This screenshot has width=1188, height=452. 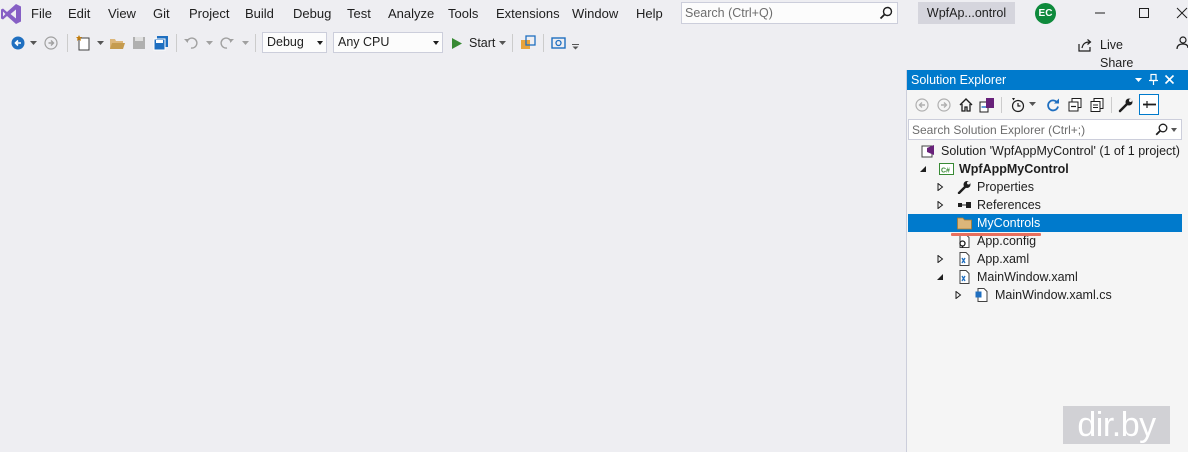 I want to click on tree-item-mainwindow-xaml: MainWindow.xaml, so click(x=1045, y=277).